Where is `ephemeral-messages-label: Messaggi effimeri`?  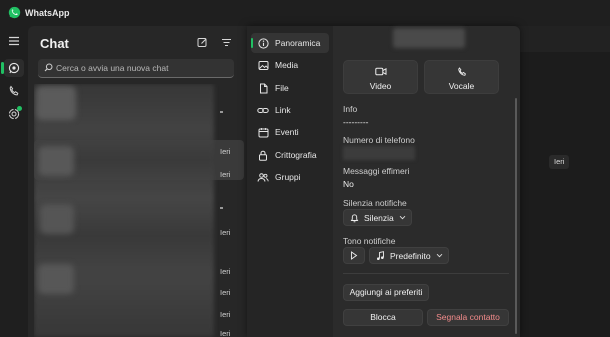 ephemeral-messages-label: Messaggi effimeri is located at coordinates (376, 171).